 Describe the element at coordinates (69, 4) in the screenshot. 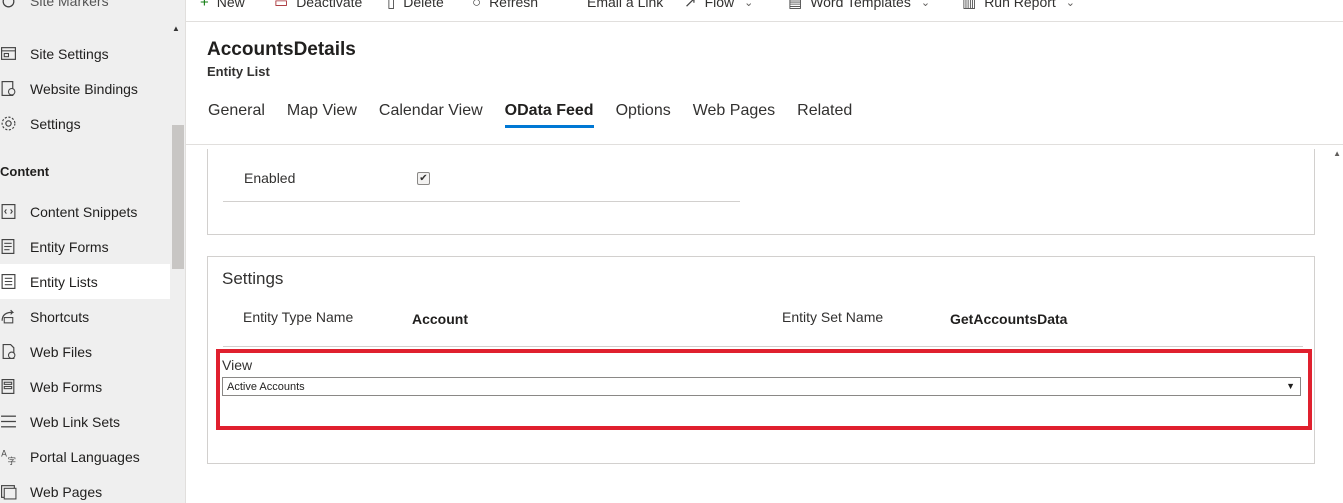

I see `sidebar-item-label: Site Markers` at that location.